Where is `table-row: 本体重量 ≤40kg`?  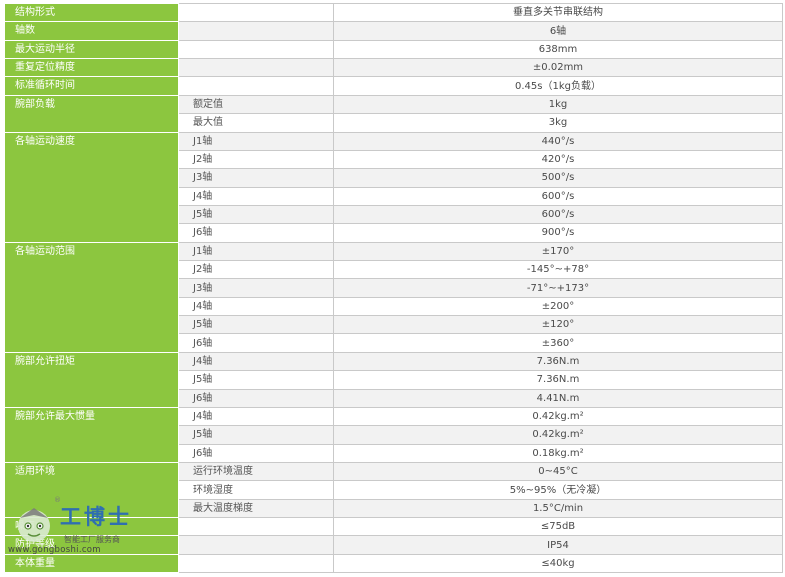
table-row: 本体重量 ≤40kg is located at coordinates (393, 563).